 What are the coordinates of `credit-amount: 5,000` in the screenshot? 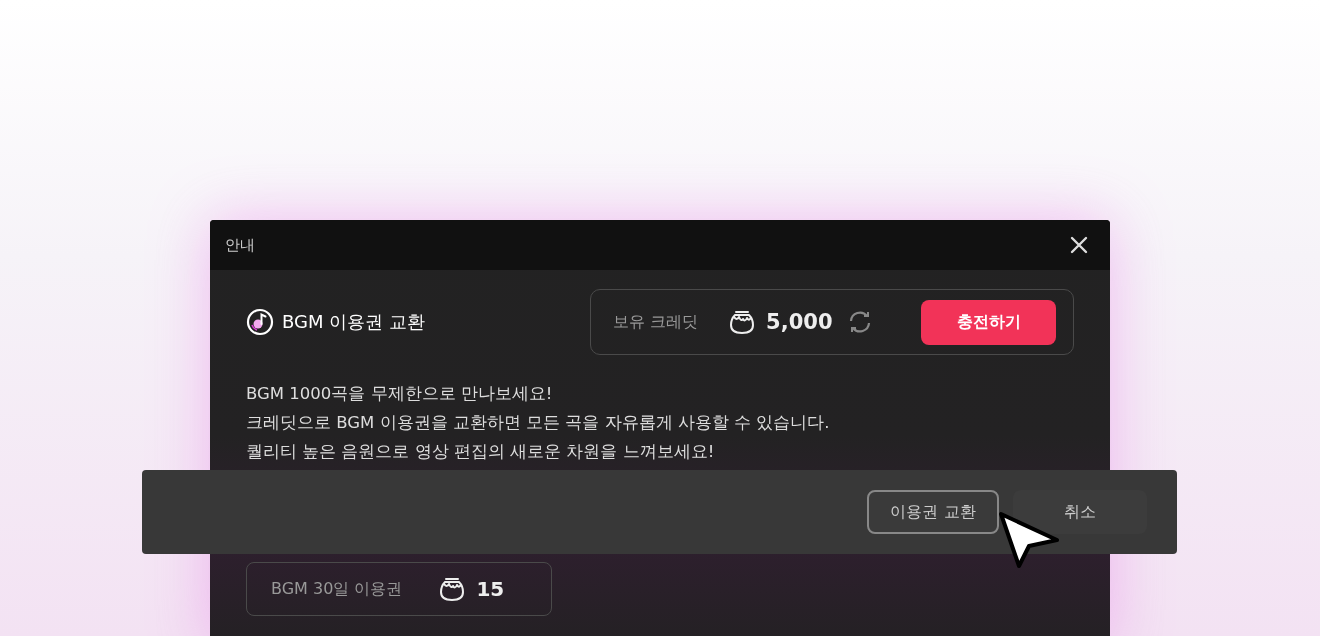 It's located at (799, 322).